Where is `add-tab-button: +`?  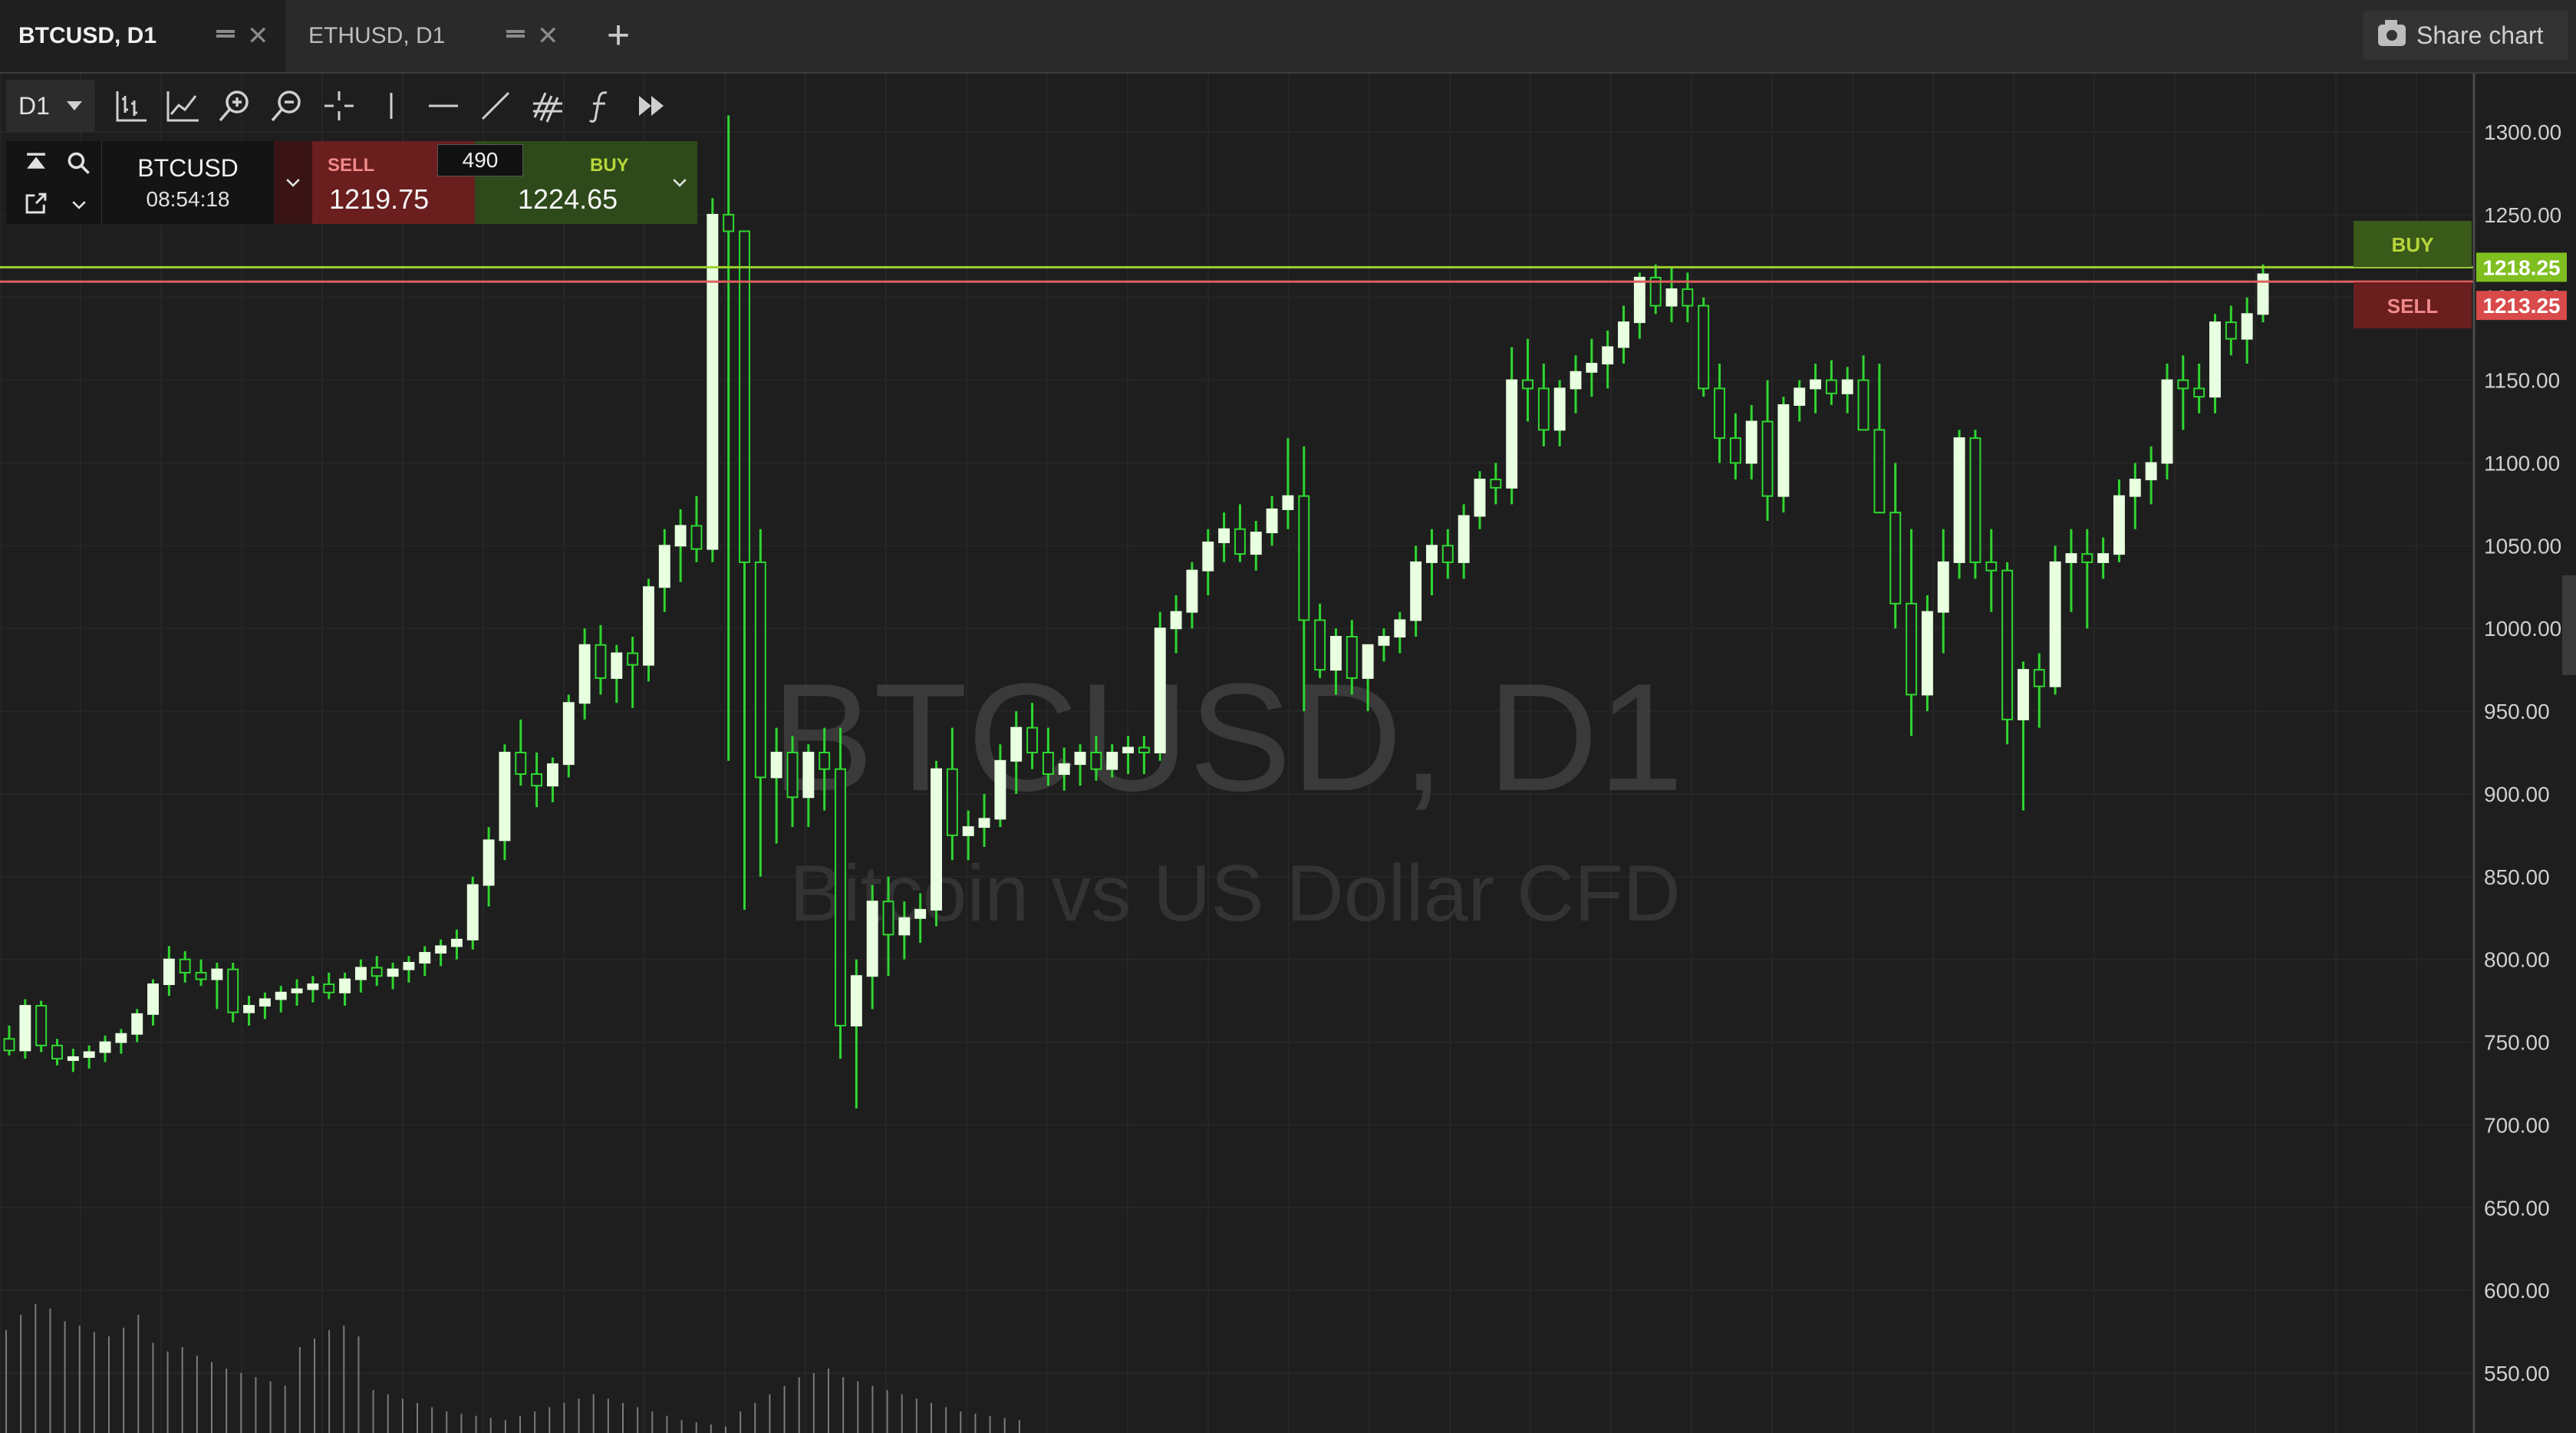 add-tab-button: + is located at coordinates (618, 36).